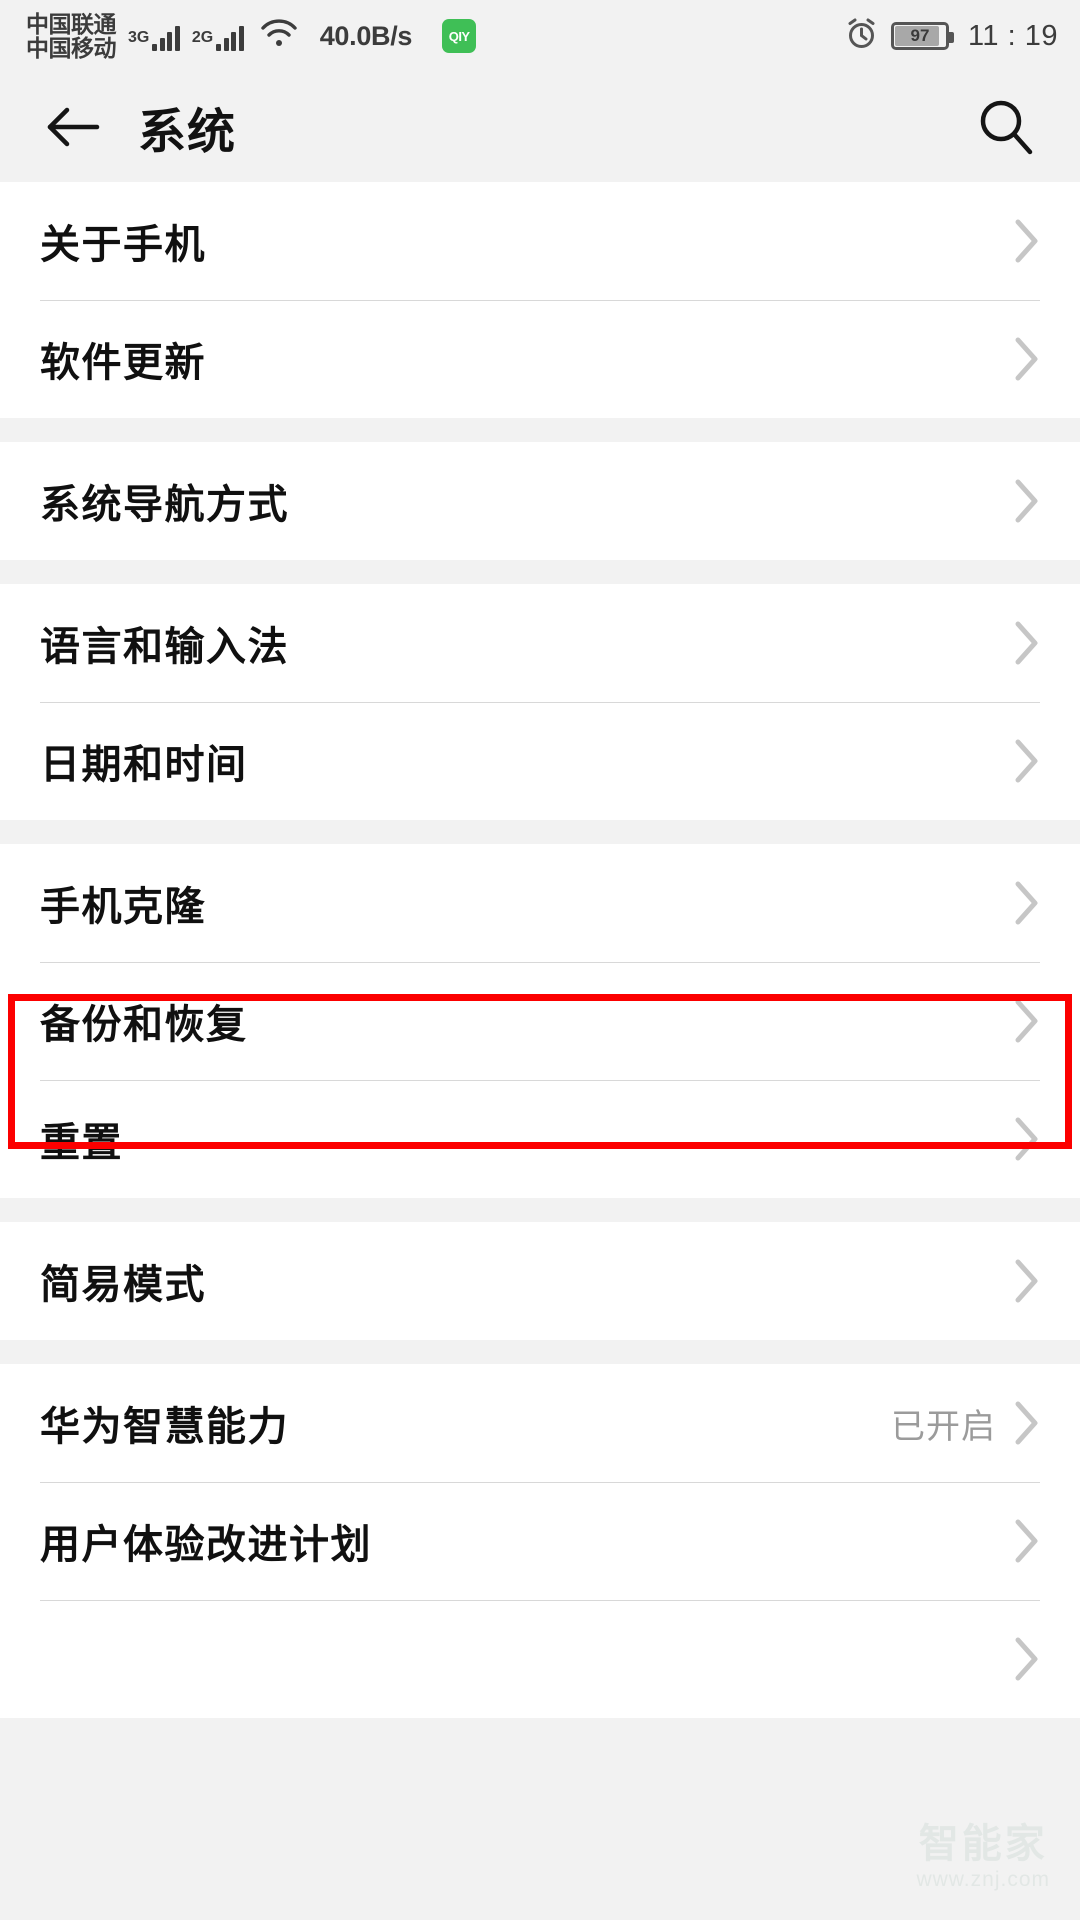 The width and height of the screenshot is (1080, 1920). I want to click on list-item: 系统导航方式, so click(540, 501).